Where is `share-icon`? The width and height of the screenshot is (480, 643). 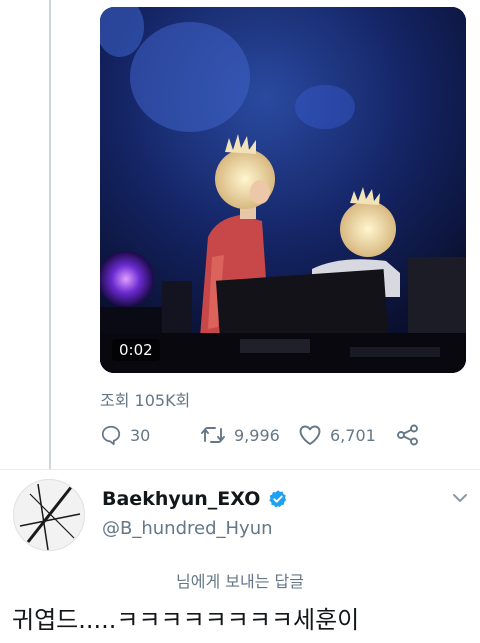 share-icon is located at coordinates (408, 435).